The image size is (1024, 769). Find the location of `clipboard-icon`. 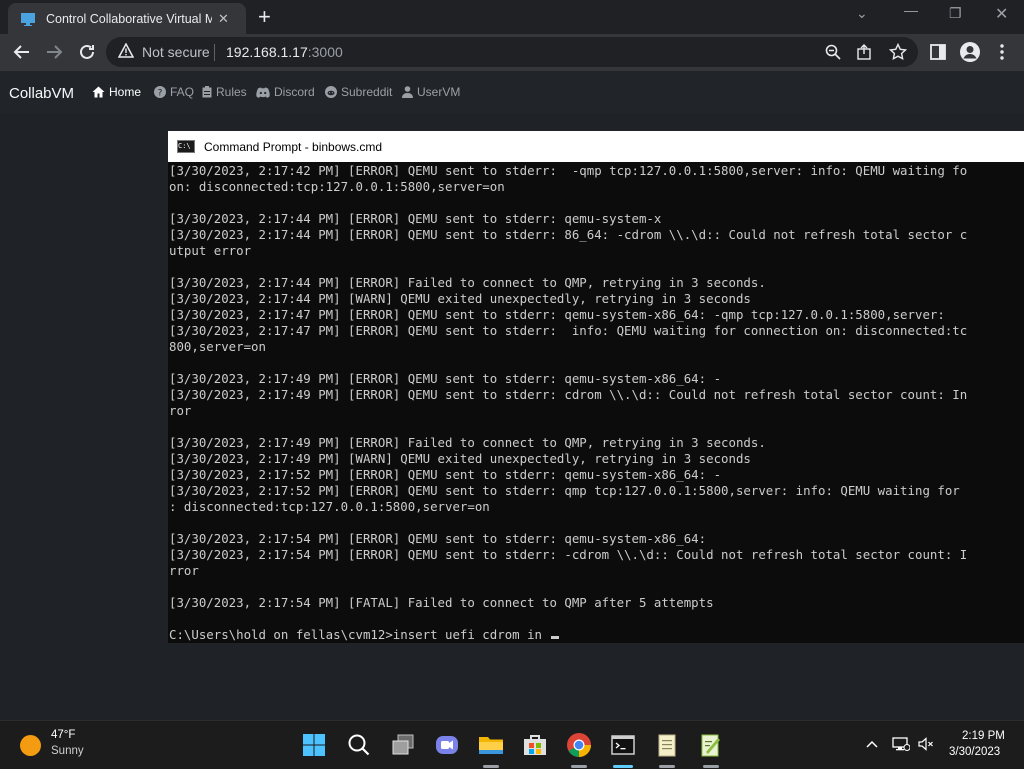

clipboard-icon is located at coordinates (207, 92).